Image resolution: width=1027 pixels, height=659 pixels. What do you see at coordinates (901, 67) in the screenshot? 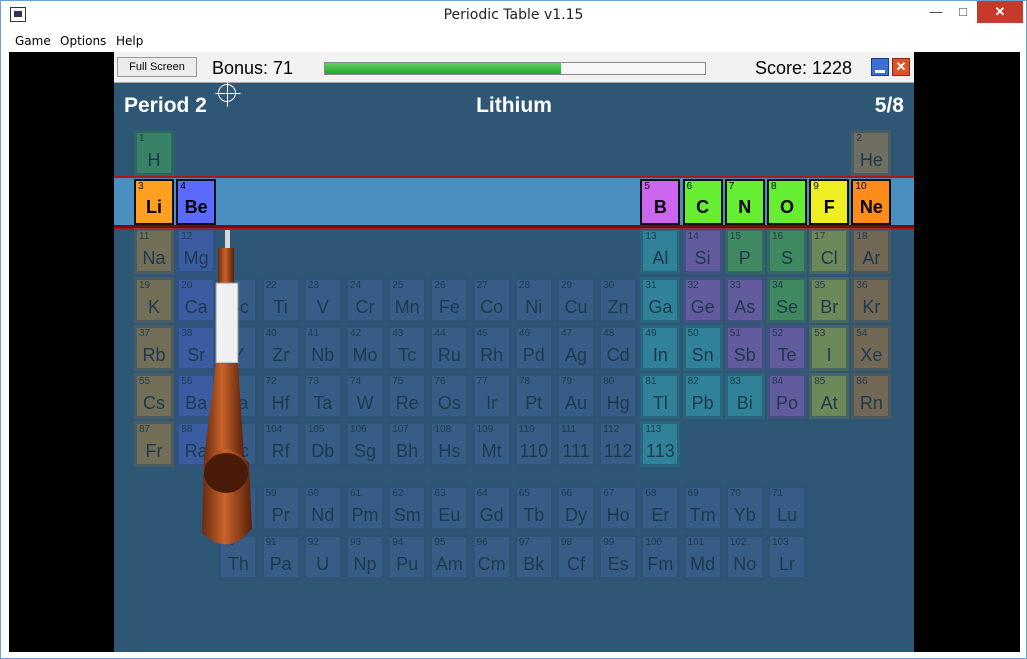
I see `game-close-icon: ✕` at bounding box center [901, 67].